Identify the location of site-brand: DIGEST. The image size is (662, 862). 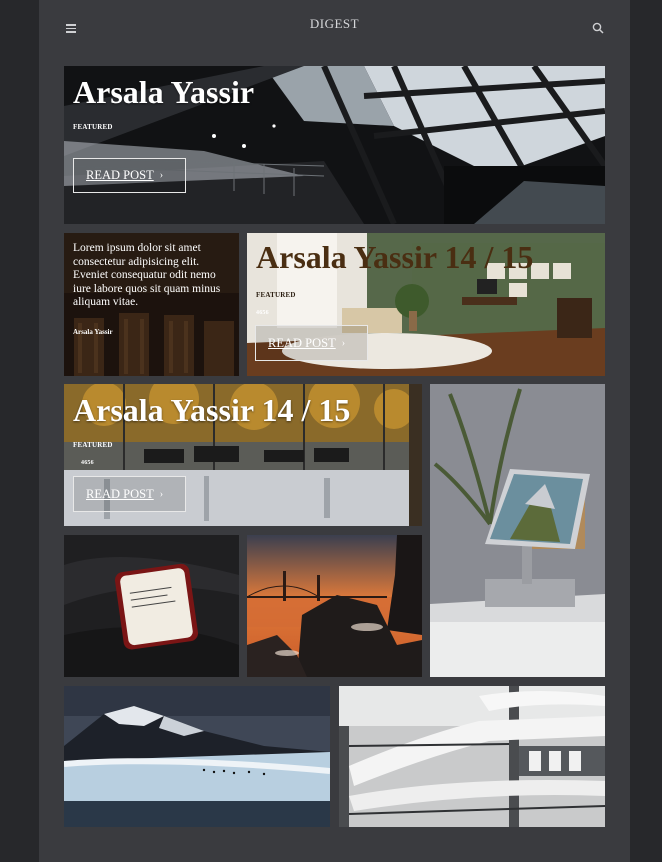
(334, 24).